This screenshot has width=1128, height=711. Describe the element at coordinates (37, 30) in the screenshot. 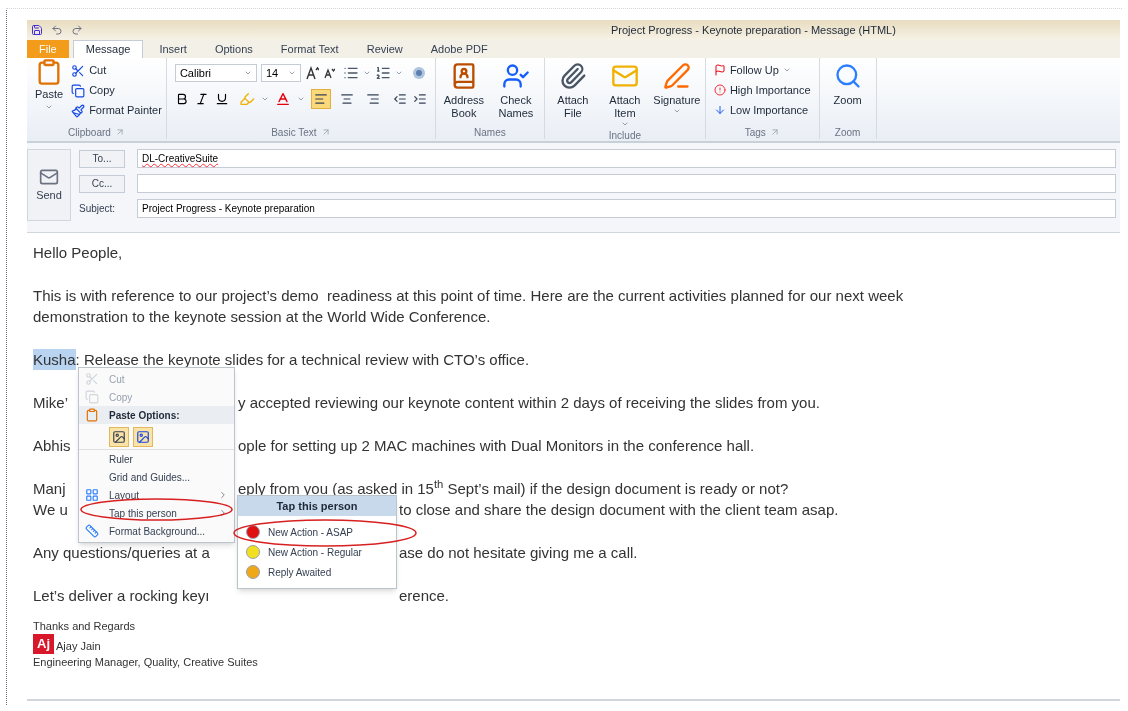

I see `save-icon` at that location.